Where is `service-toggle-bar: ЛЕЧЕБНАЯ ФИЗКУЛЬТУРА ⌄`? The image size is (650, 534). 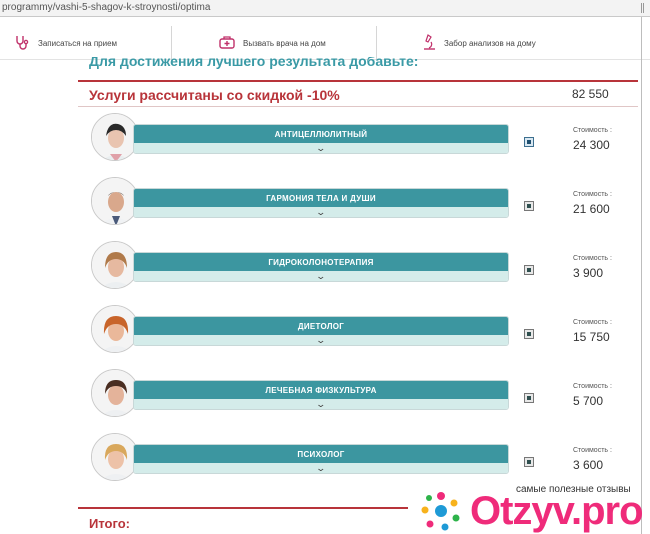
service-toggle-bar: ЛЕЧЕБНАЯ ФИЗКУЛЬТУРА ⌄ is located at coordinates (321, 395).